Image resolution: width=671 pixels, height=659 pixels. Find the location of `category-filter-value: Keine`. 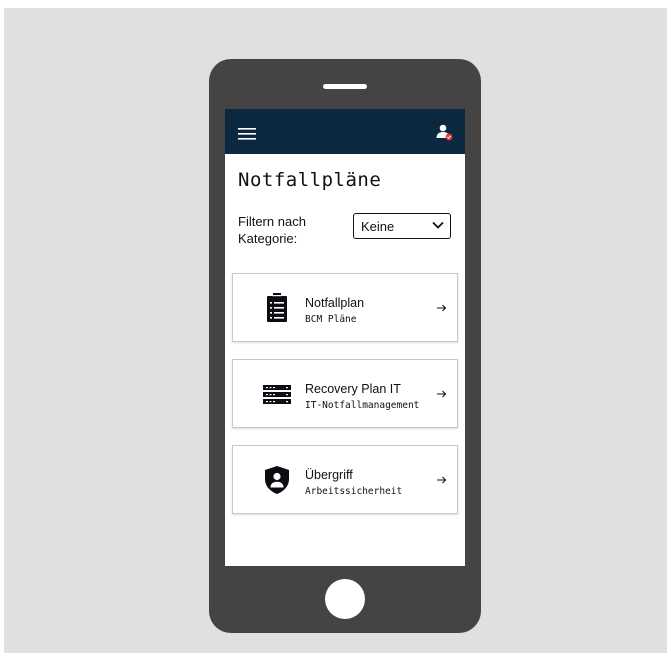

category-filter-value: Keine is located at coordinates (378, 226).